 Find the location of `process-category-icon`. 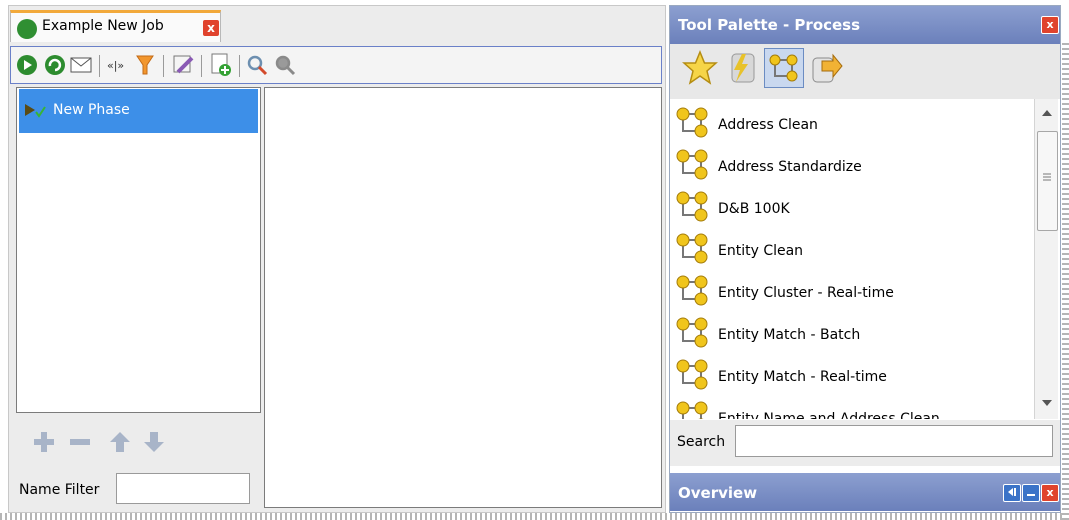

process-category-icon is located at coordinates (784, 68).